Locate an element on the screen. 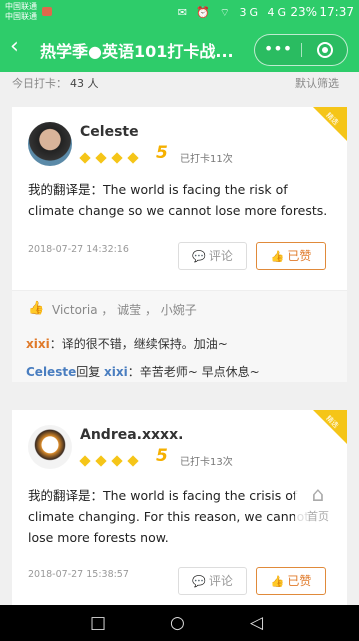 Image resolution: width=359 pixels, height=641 pixels. checkin-label: 今日打卡： is located at coordinates (39, 83).